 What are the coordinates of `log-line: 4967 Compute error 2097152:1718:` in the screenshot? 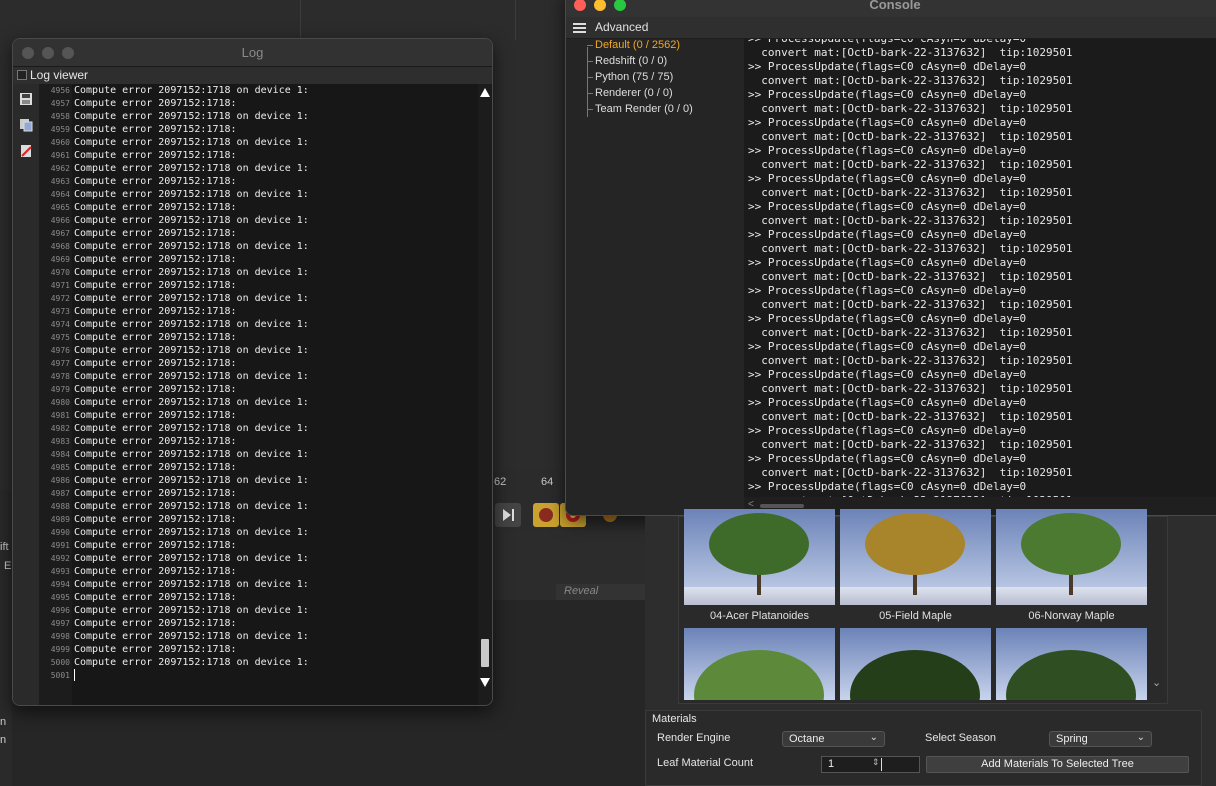 It's located at (258, 233).